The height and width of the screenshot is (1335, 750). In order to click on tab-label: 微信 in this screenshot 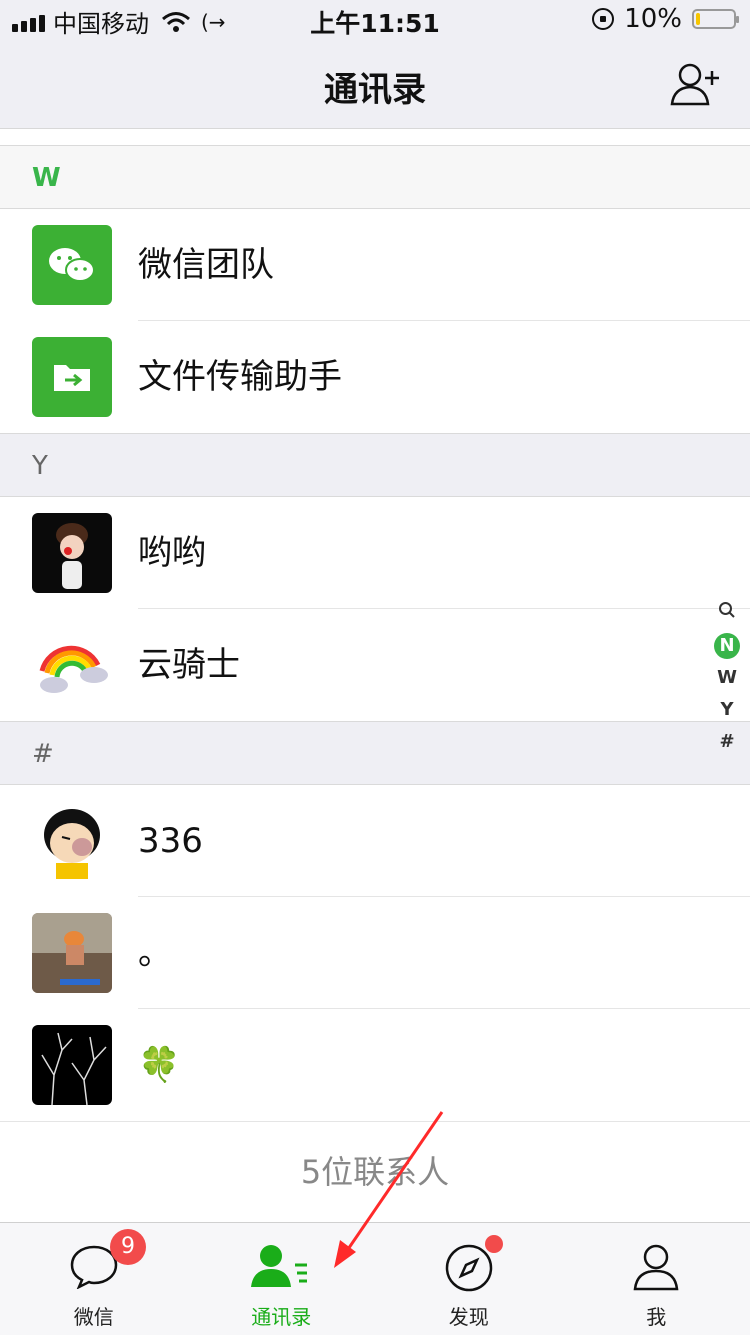, I will do `click(94, 1315)`.